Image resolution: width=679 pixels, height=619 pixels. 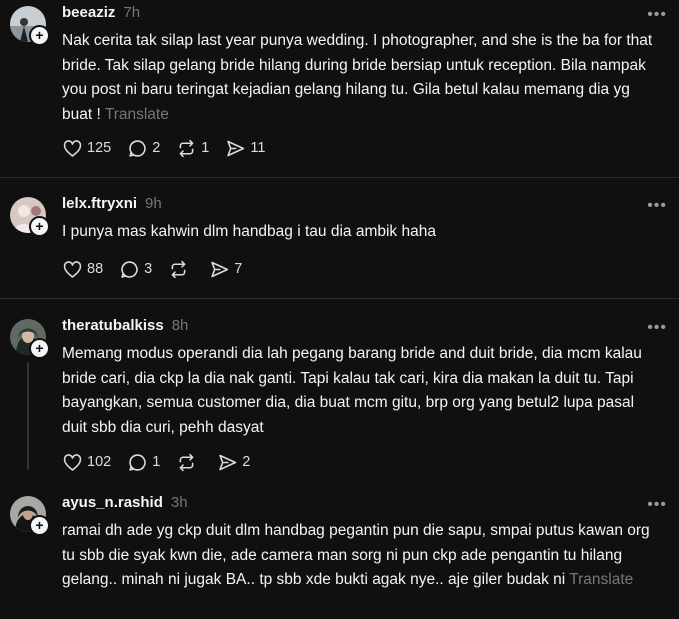 I want to click on username: lelx.ftryxni, so click(x=99, y=203).